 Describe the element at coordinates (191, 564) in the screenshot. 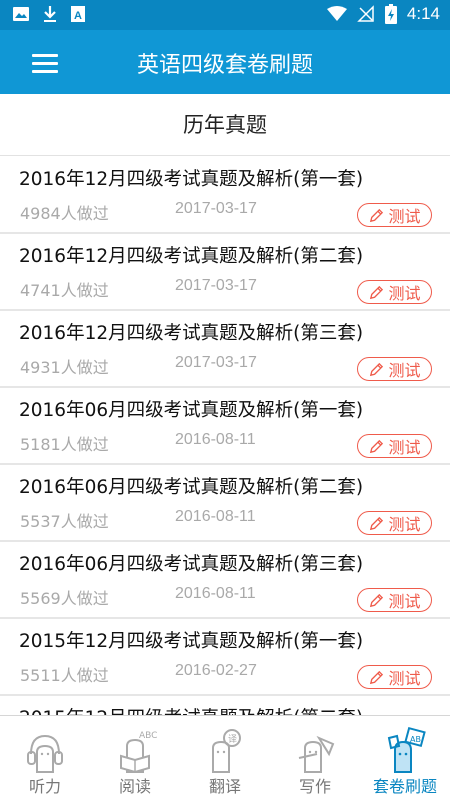

I see `exam-title: 2016年06月四级考试真题及解析(第三套)` at that location.